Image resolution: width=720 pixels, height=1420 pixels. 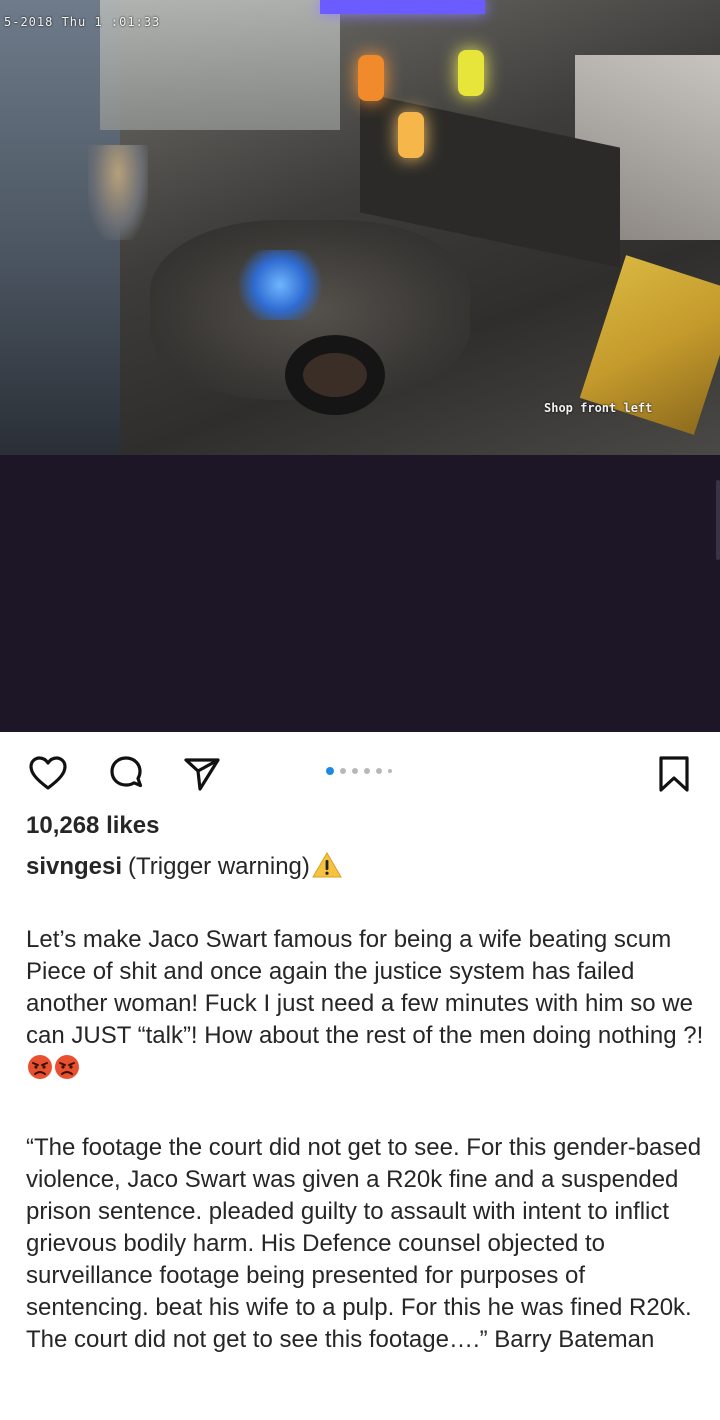 What do you see at coordinates (327, 865) in the screenshot?
I see `warning-icon` at bounding box center [327, 865].